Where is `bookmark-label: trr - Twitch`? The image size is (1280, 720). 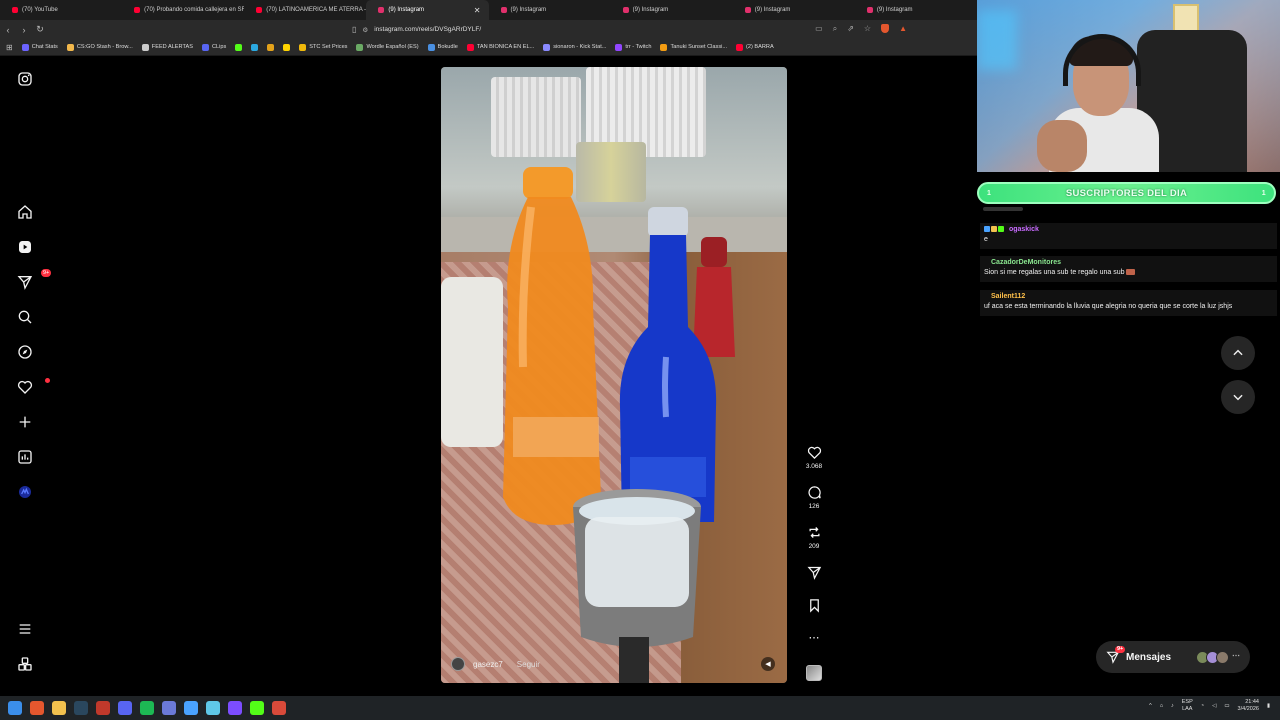
bookmark-label: trr - Twitch is located at coordinates (638, 47).